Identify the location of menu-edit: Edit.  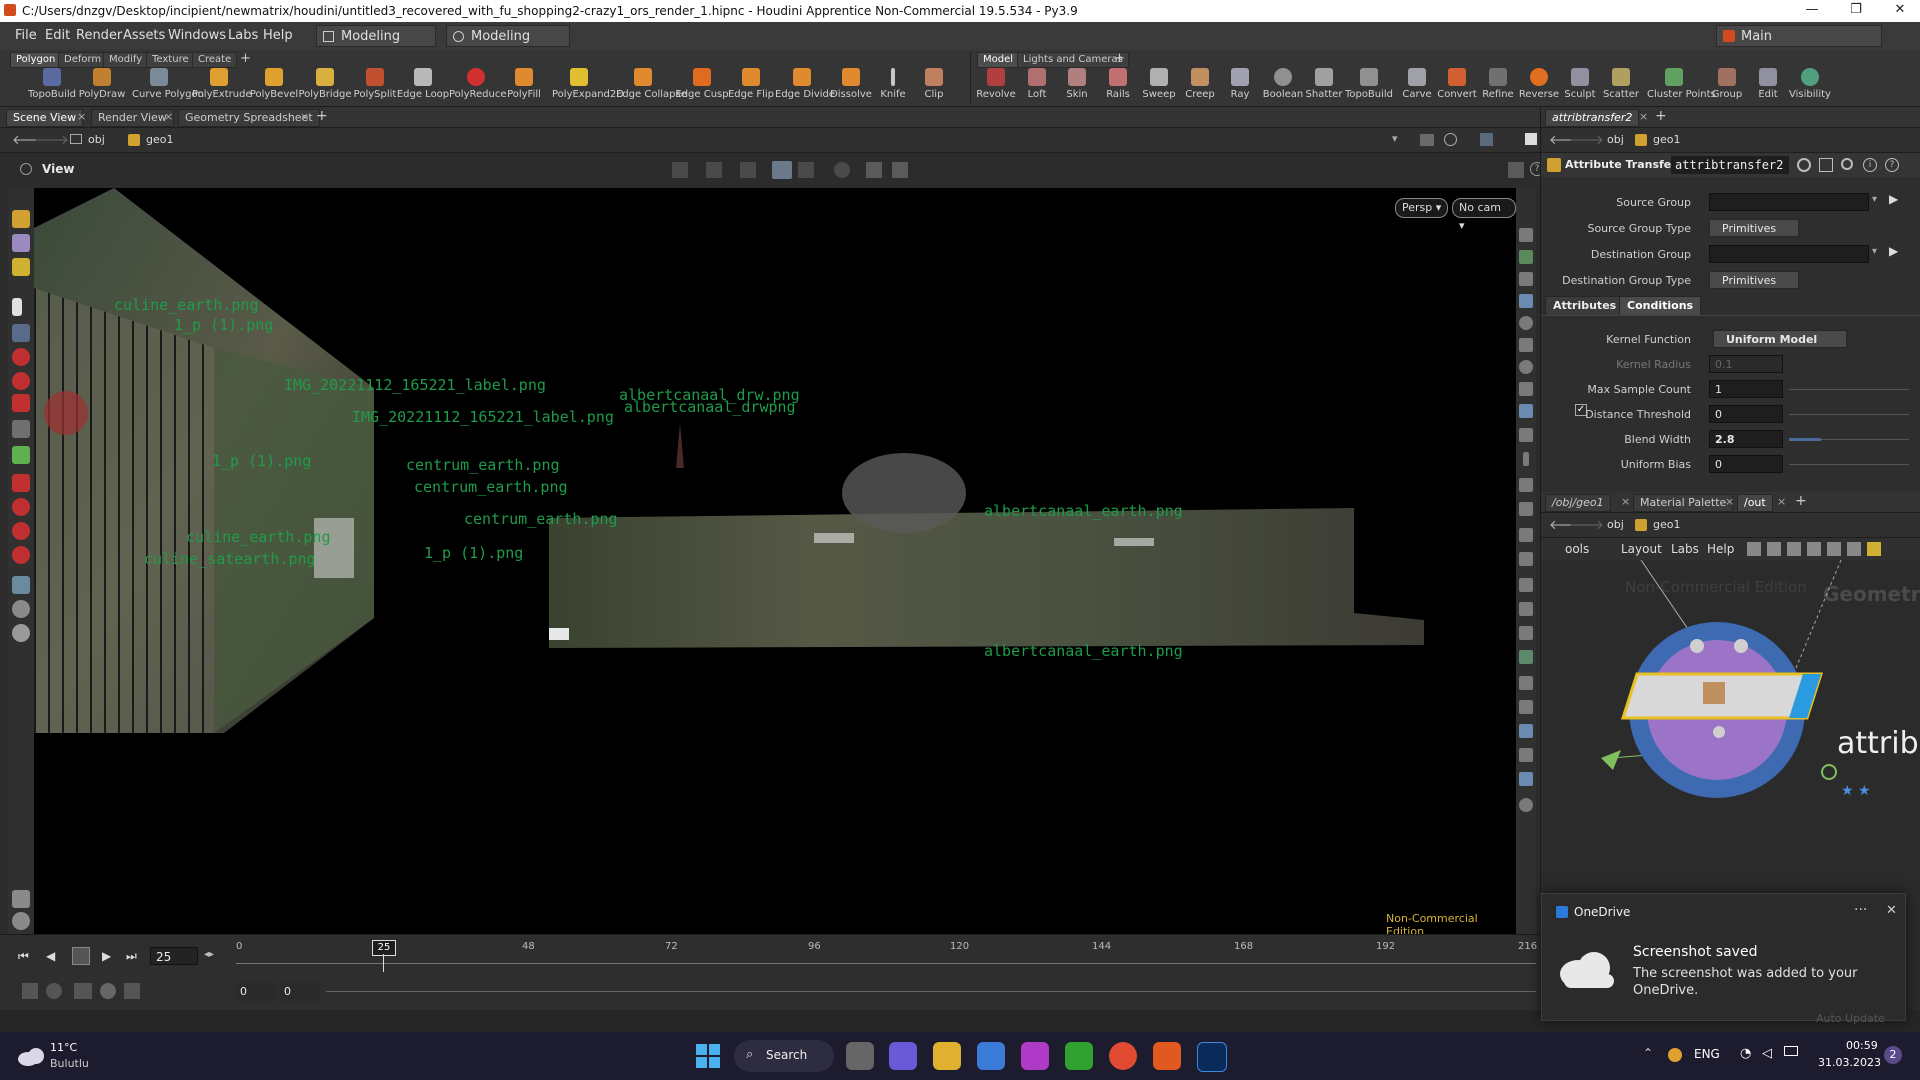
(57, 35).